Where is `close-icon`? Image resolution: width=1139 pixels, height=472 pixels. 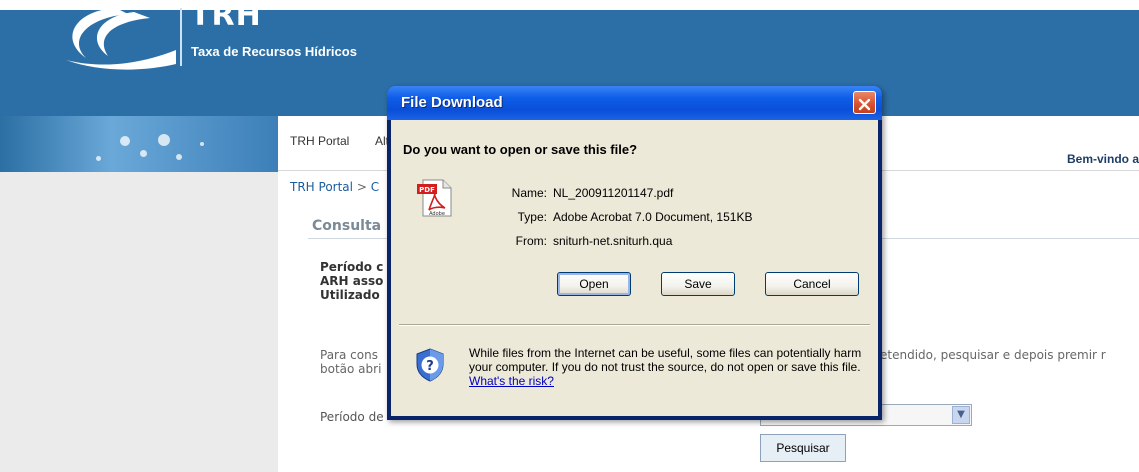 close-icon is located at coordinates (864, 104).